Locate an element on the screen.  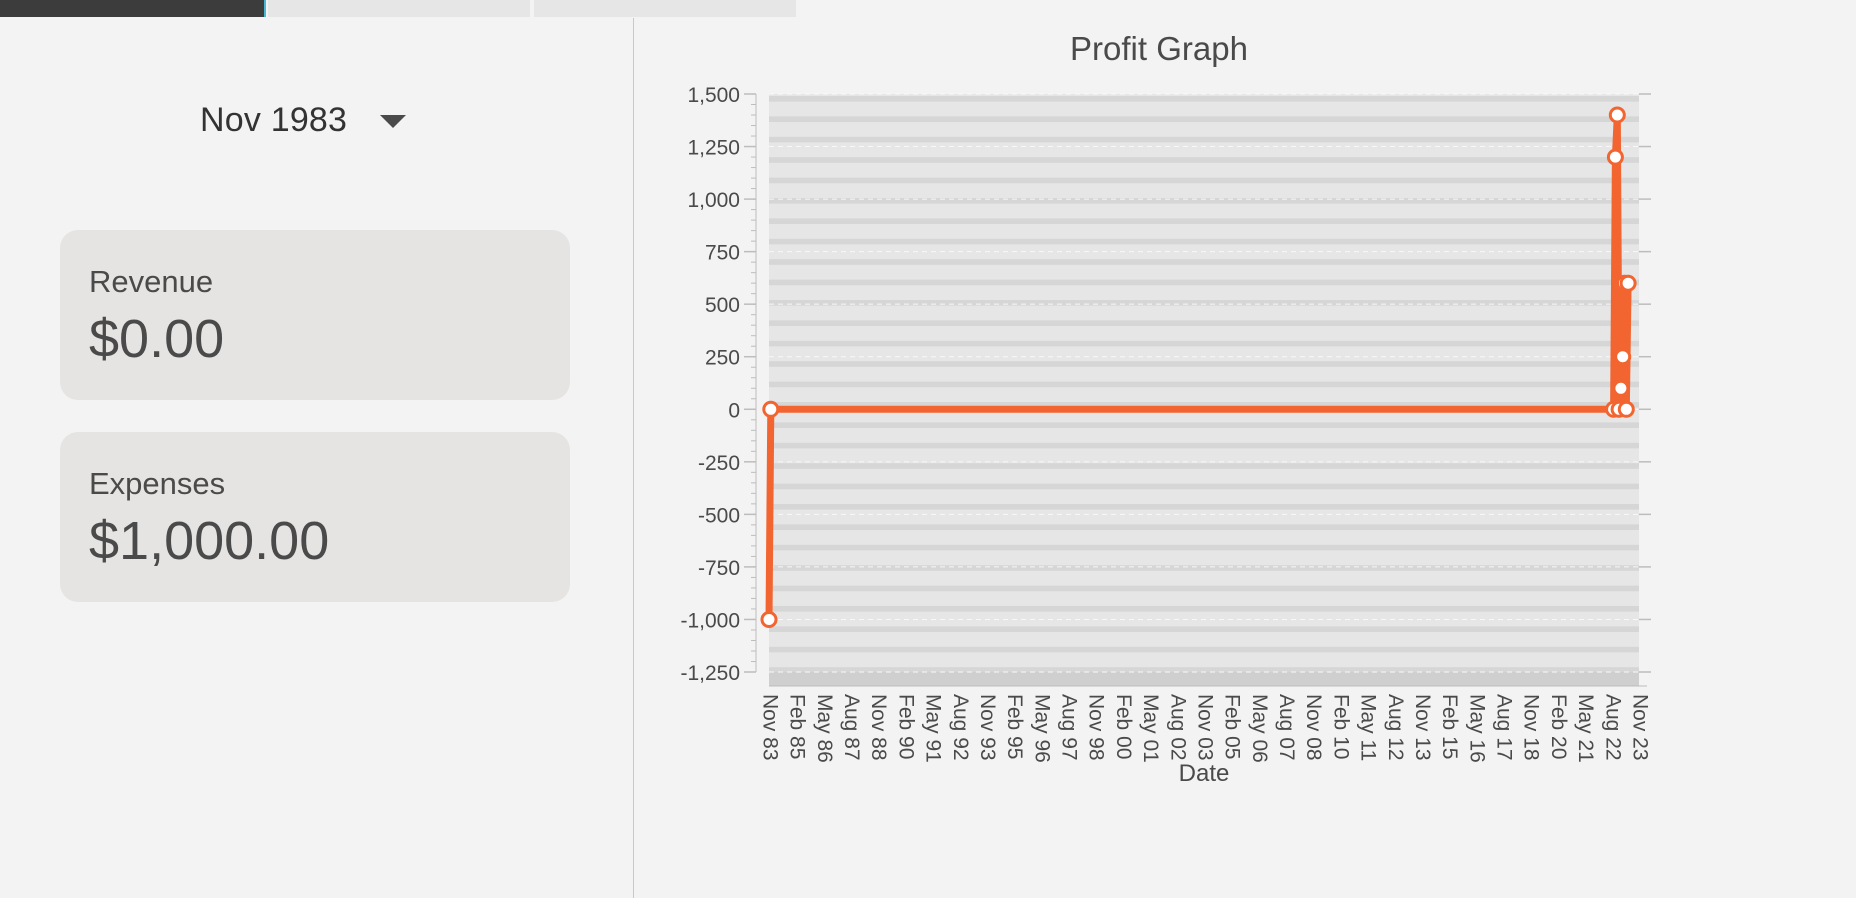
y-tick-label: -1,000 is located at coordinates (710, 620).